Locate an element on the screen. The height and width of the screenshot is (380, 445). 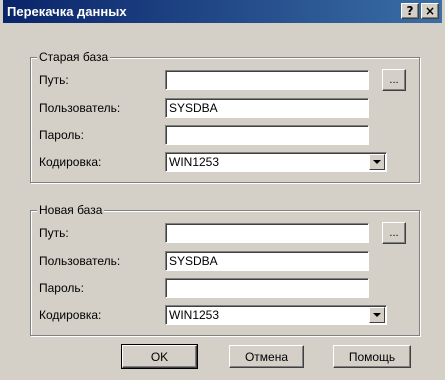
old-encoding-label: Кодировка: is located at coordinates (70, 162).